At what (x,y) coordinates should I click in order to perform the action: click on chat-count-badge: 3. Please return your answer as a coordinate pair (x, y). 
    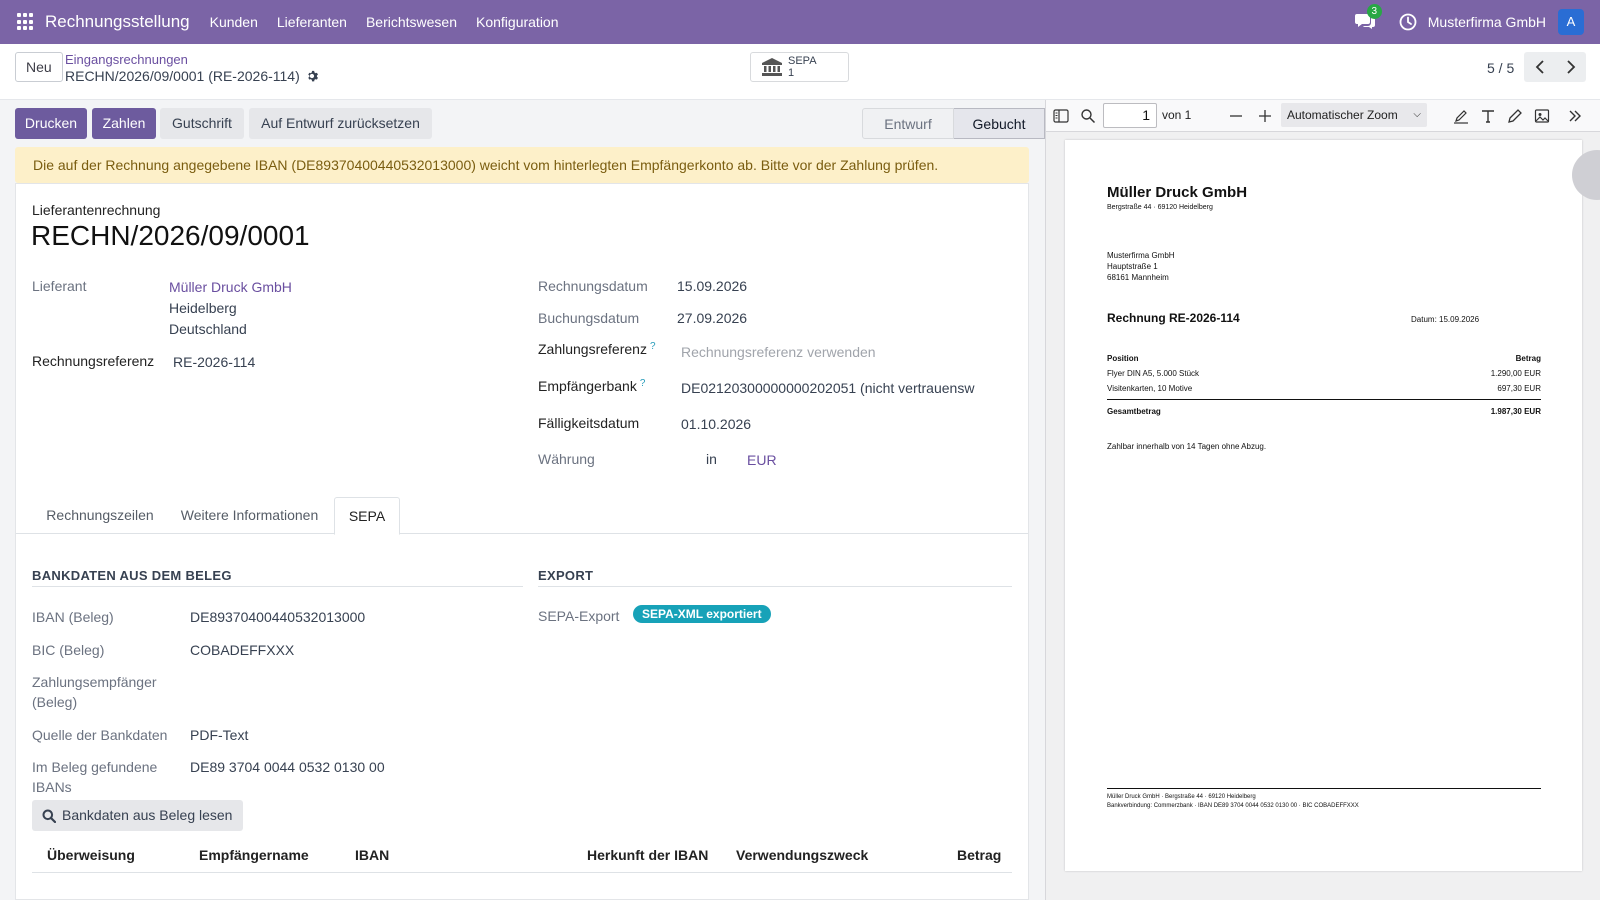
    Looking at the image, I should click on (1374, 11).